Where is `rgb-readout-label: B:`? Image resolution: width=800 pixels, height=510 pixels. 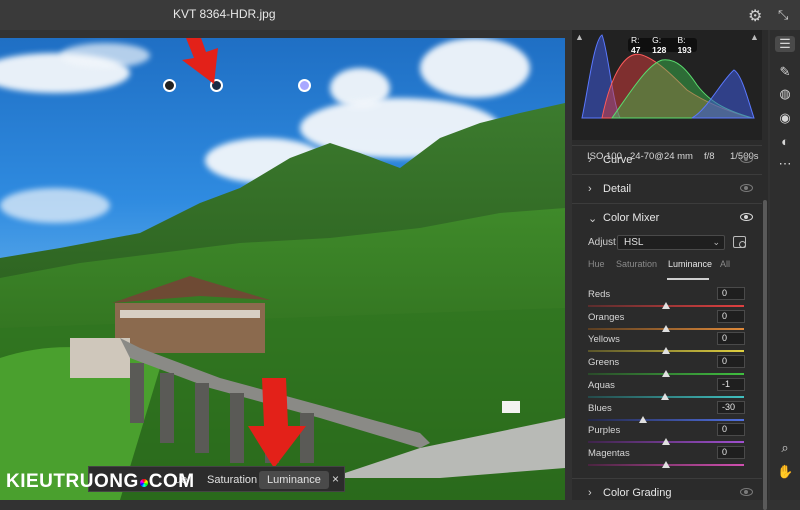
rgb-readout-label: B: is located at coordinates (681, 40).